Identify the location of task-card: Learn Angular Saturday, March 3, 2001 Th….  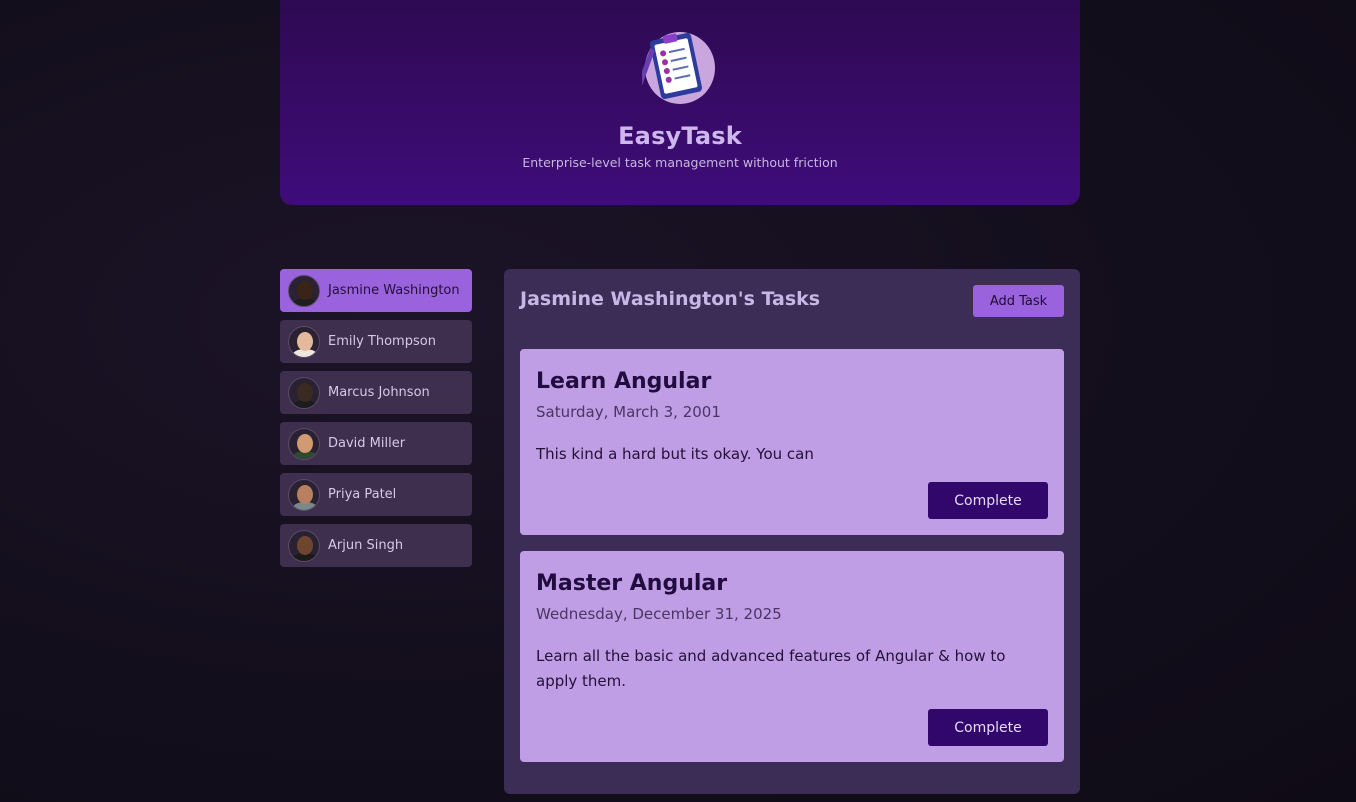
(792, 442).